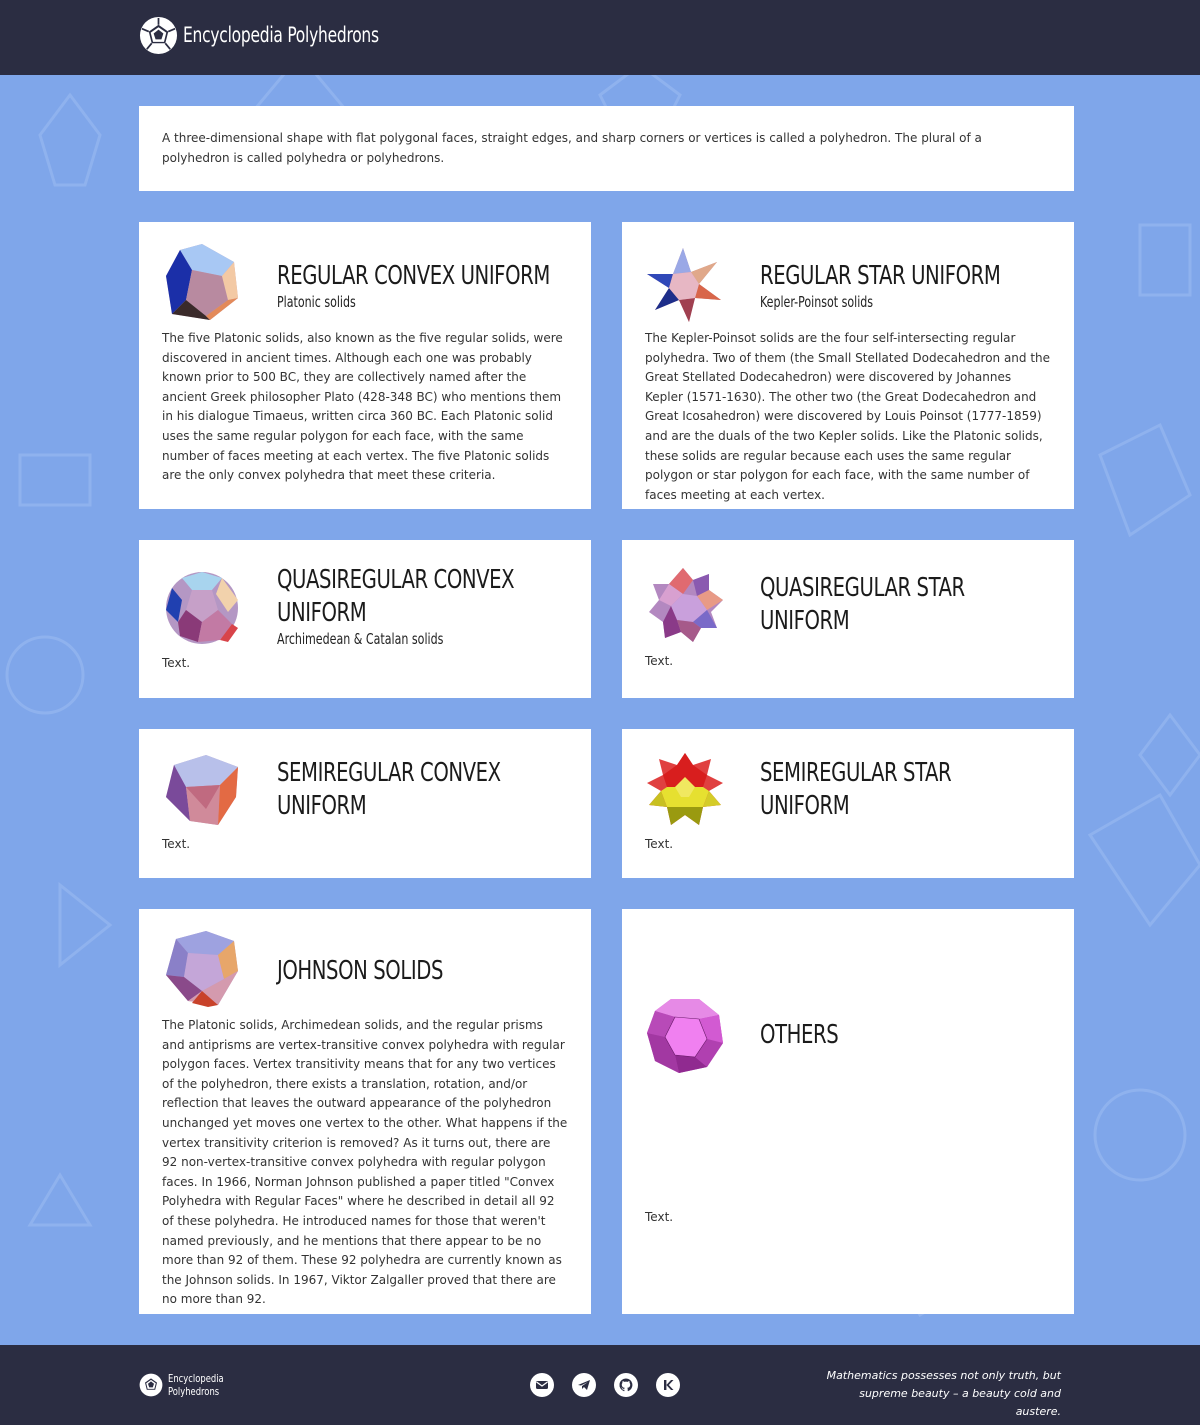  I want to click on github-icon, so click(626, 1385).